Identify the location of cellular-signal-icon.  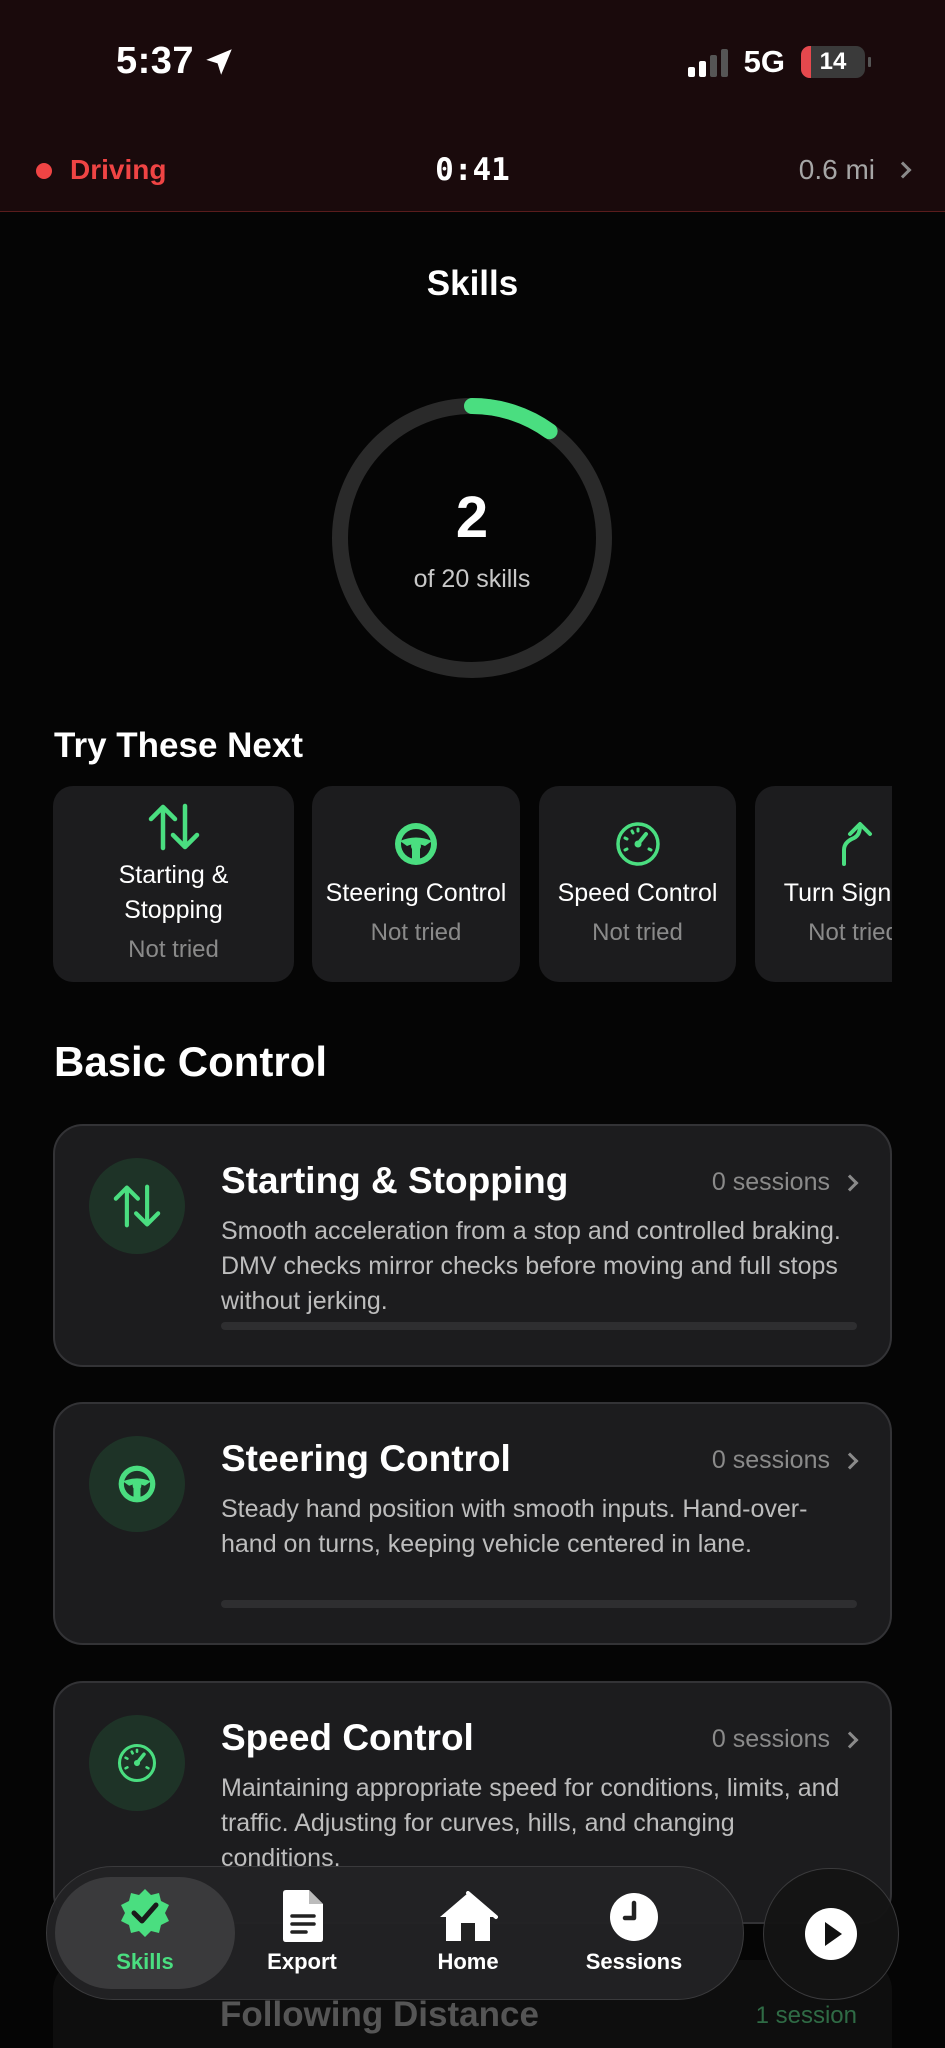
(707, 62).